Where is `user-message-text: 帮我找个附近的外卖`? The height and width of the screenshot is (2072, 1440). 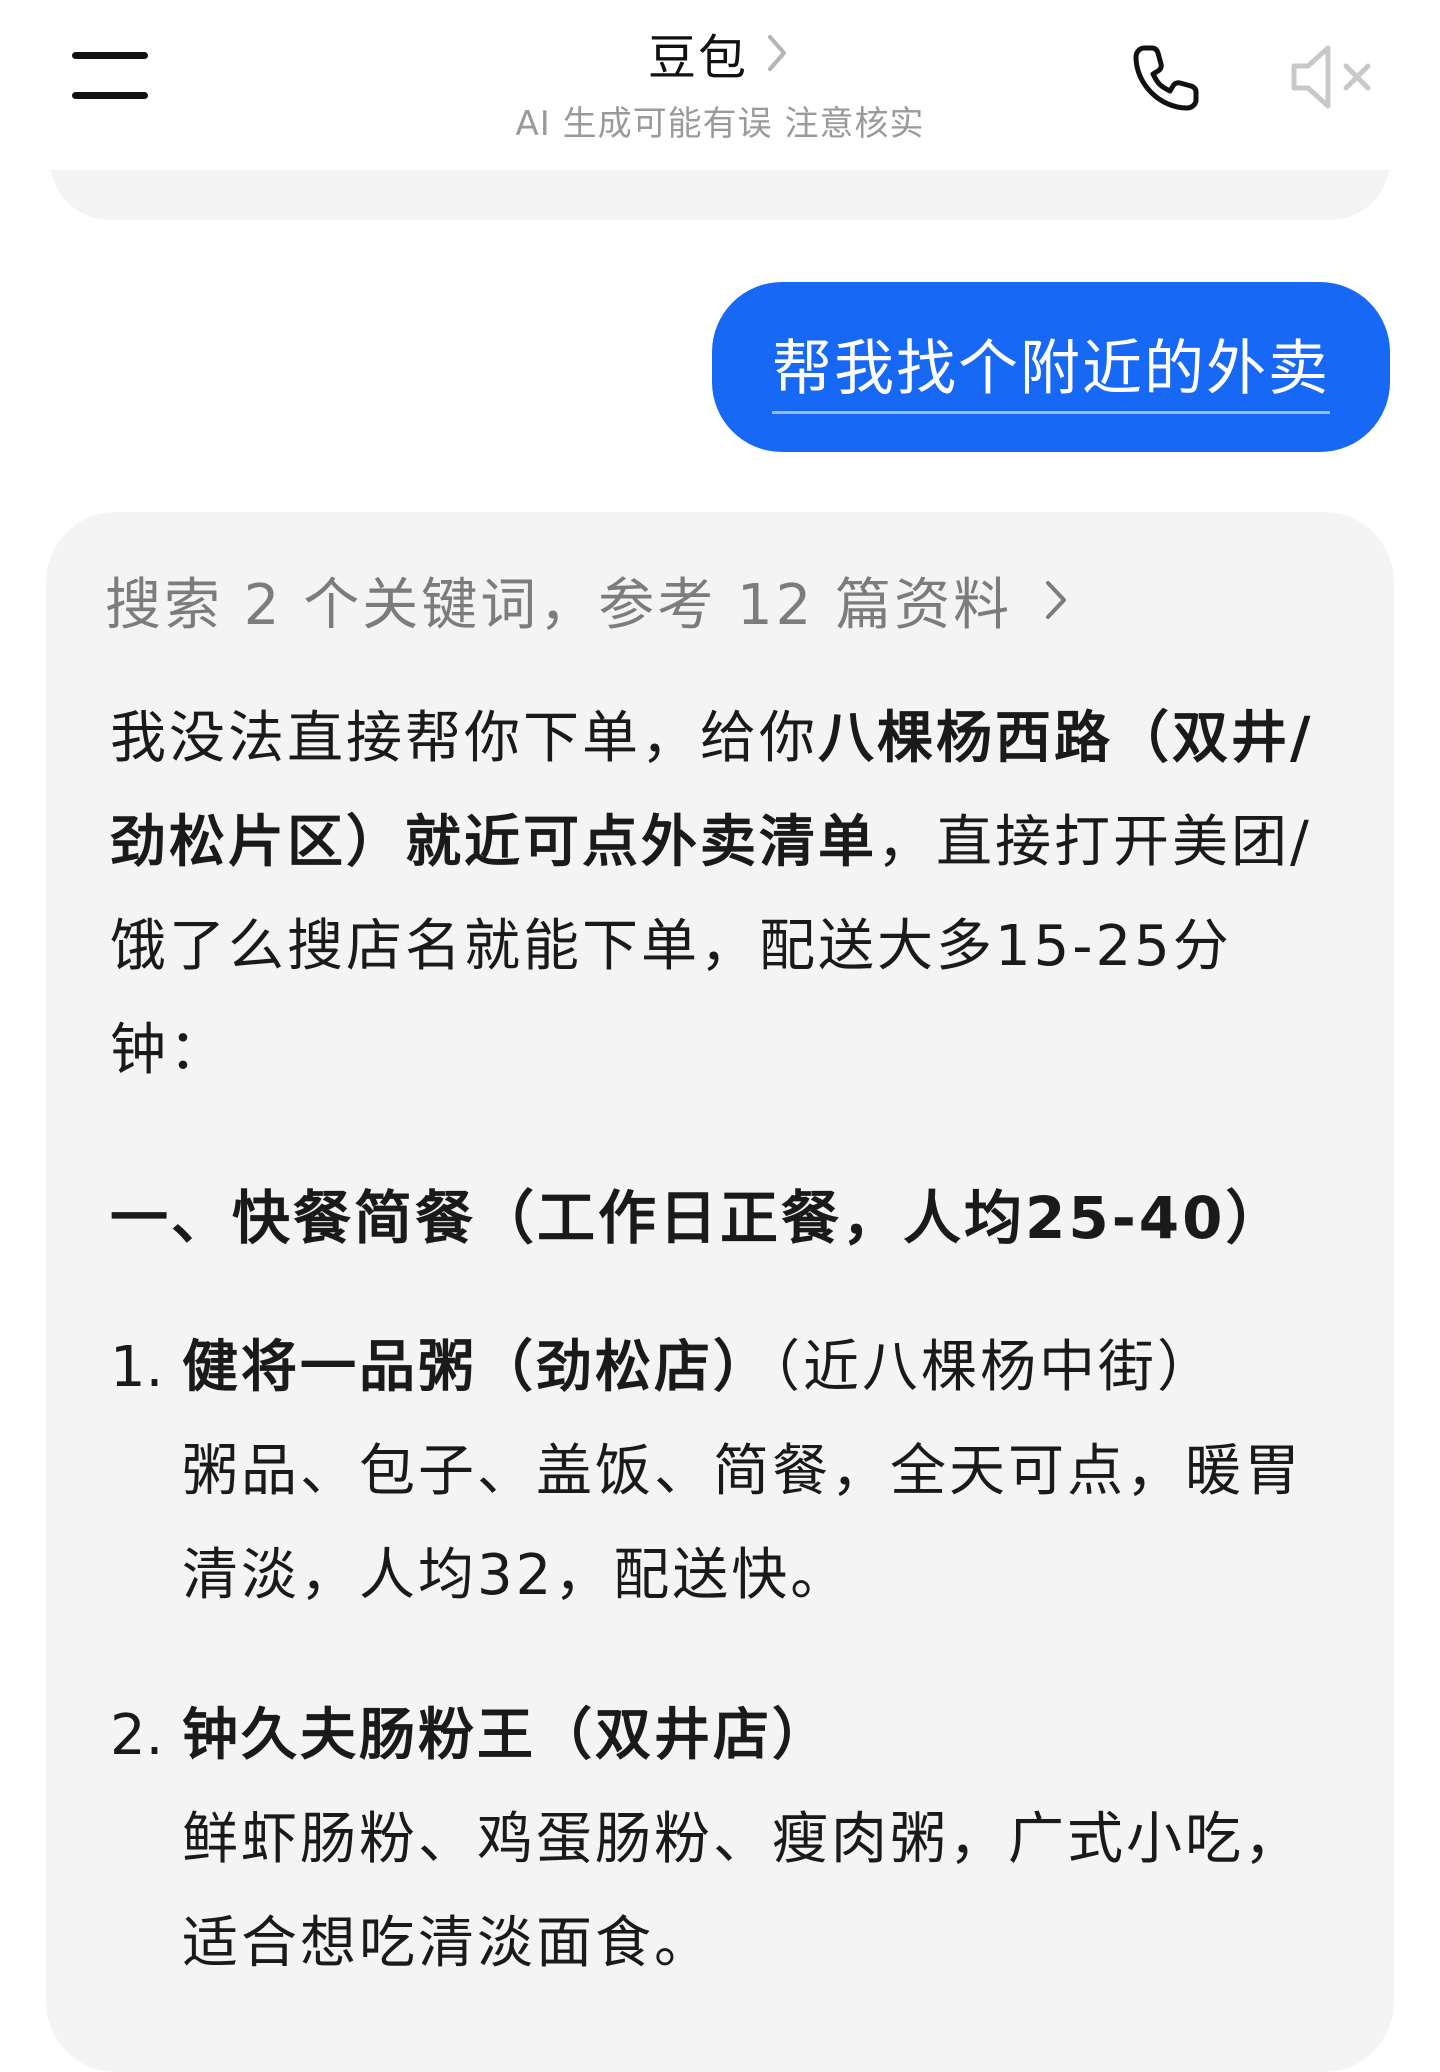 user-message-text: 帮我找个附近的外卖 is located at coordinates (1051, 367).